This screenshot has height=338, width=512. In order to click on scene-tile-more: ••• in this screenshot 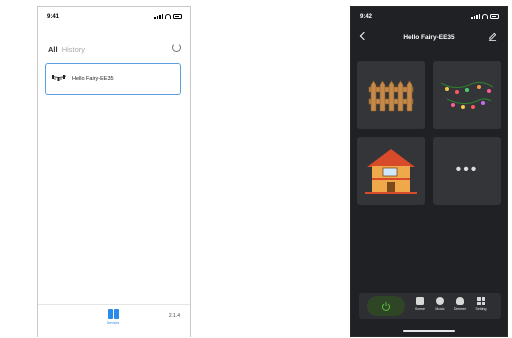, I will do `click(467, 171)`.